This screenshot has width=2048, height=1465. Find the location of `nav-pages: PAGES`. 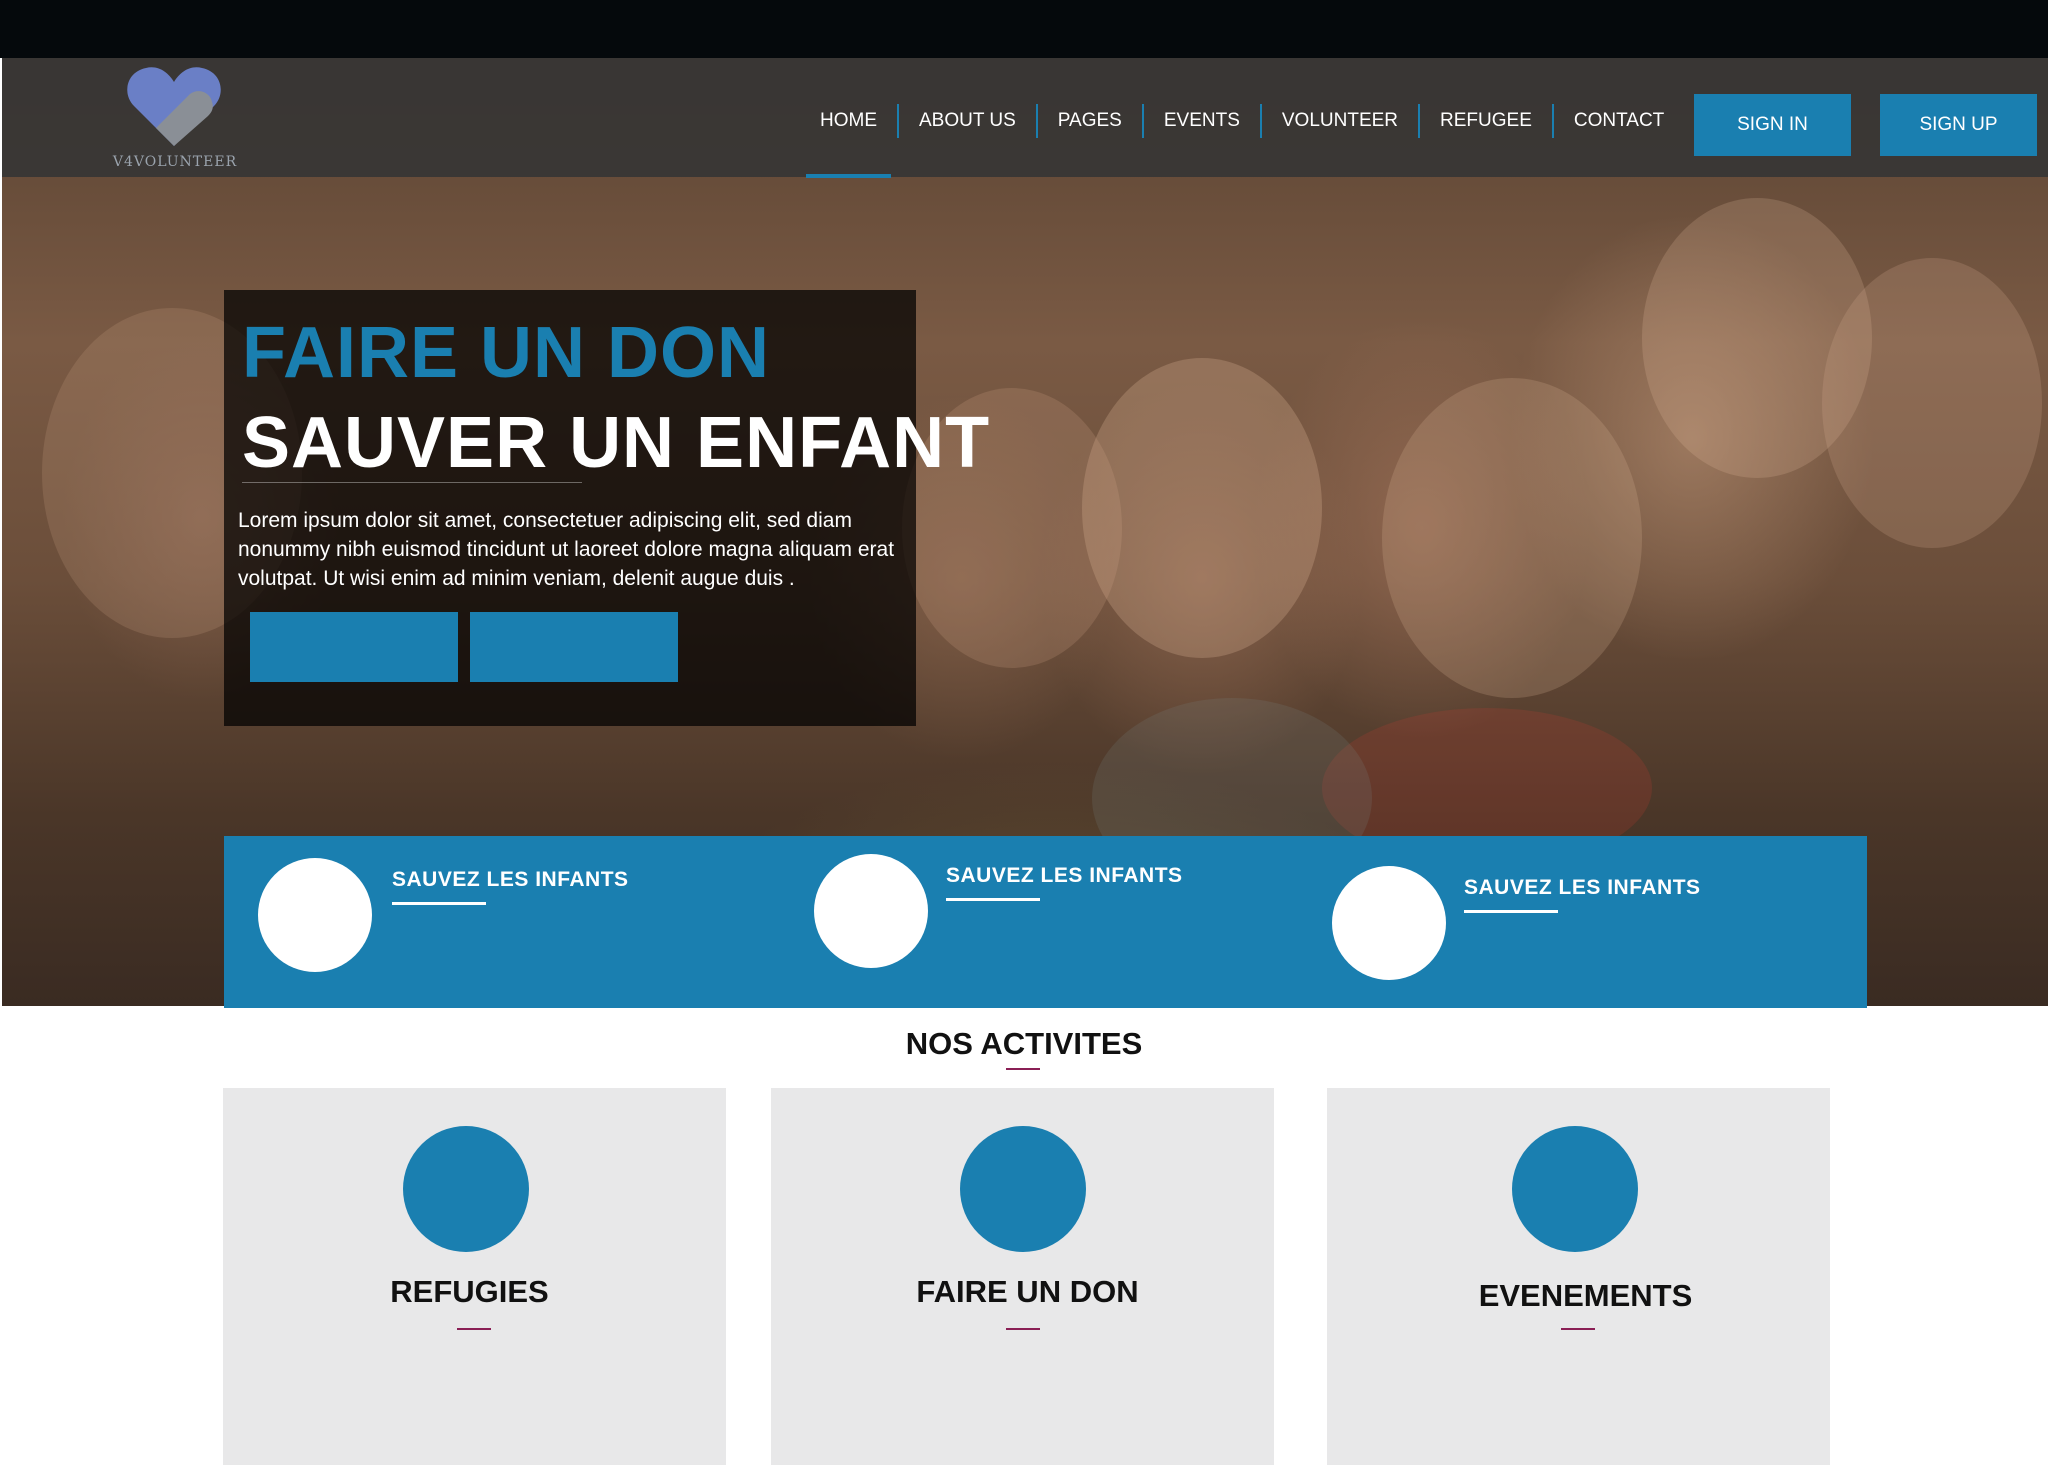

nav-pages: PAGES is located at coordinates (1090, 121).